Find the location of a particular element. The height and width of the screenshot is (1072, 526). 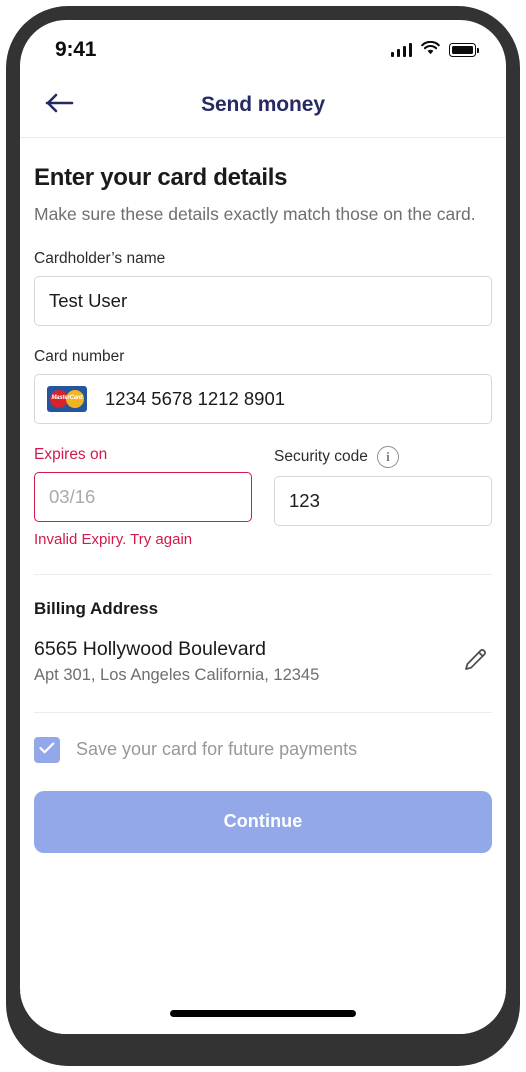

navigation-bar: Send money is located at coordinates (263, 105).